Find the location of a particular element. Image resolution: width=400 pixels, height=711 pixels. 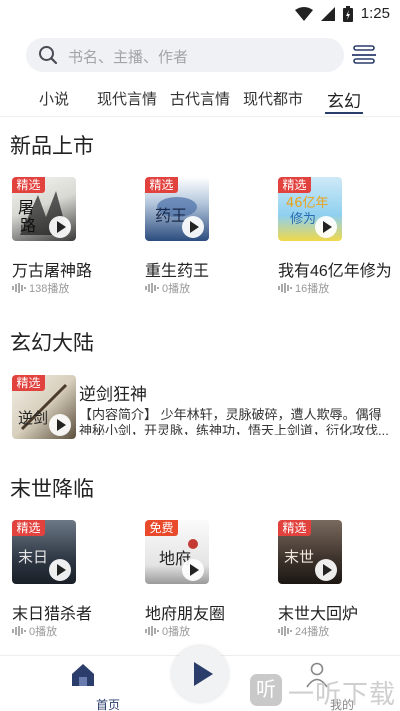

tab-modern-romance: 现代言情 is located at coordinates (127, 98).